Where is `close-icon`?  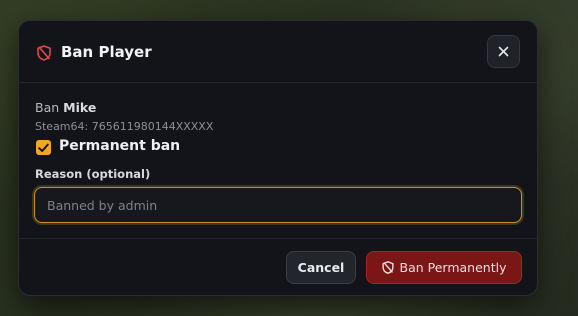
close-icon is located at coordinates (503, 51).